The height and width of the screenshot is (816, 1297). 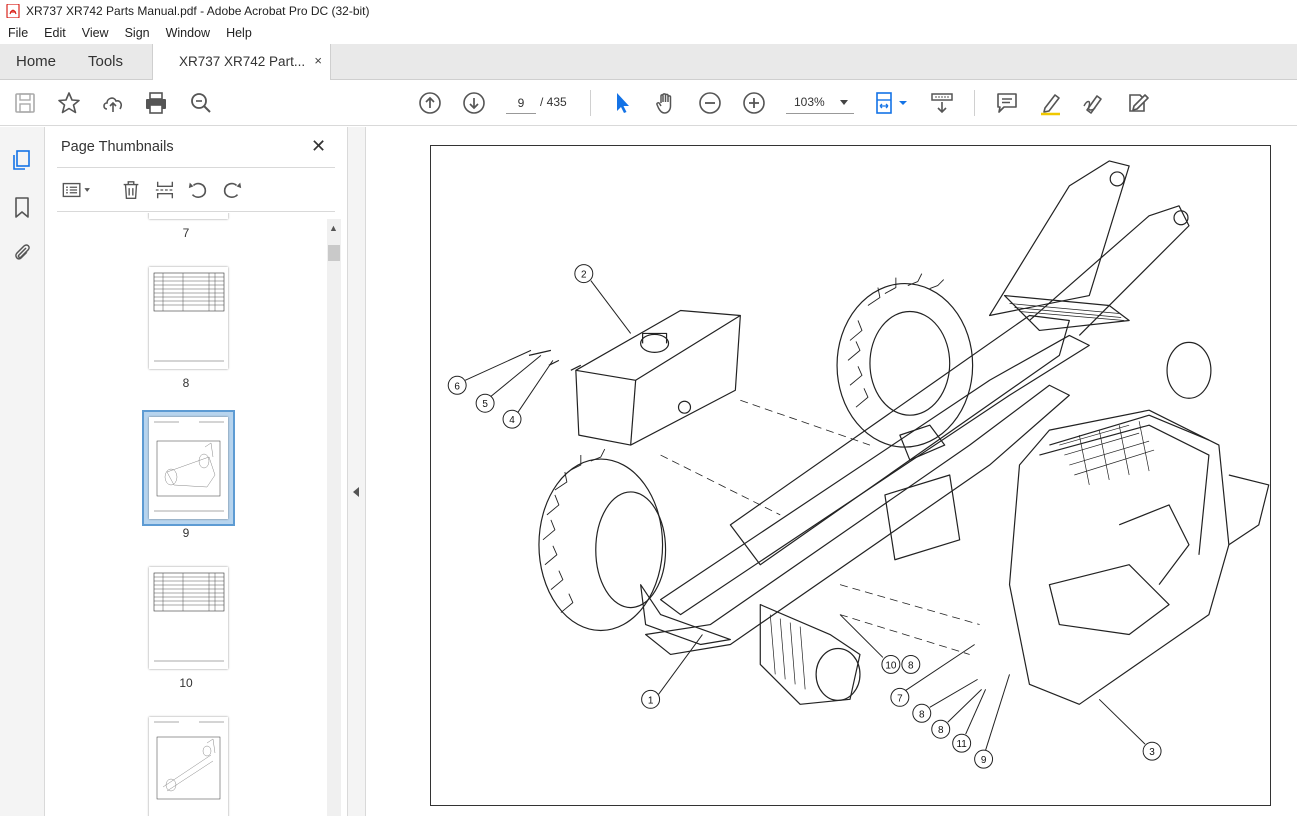 I want to click on callout-7: 7, so click(x=900, y=698).